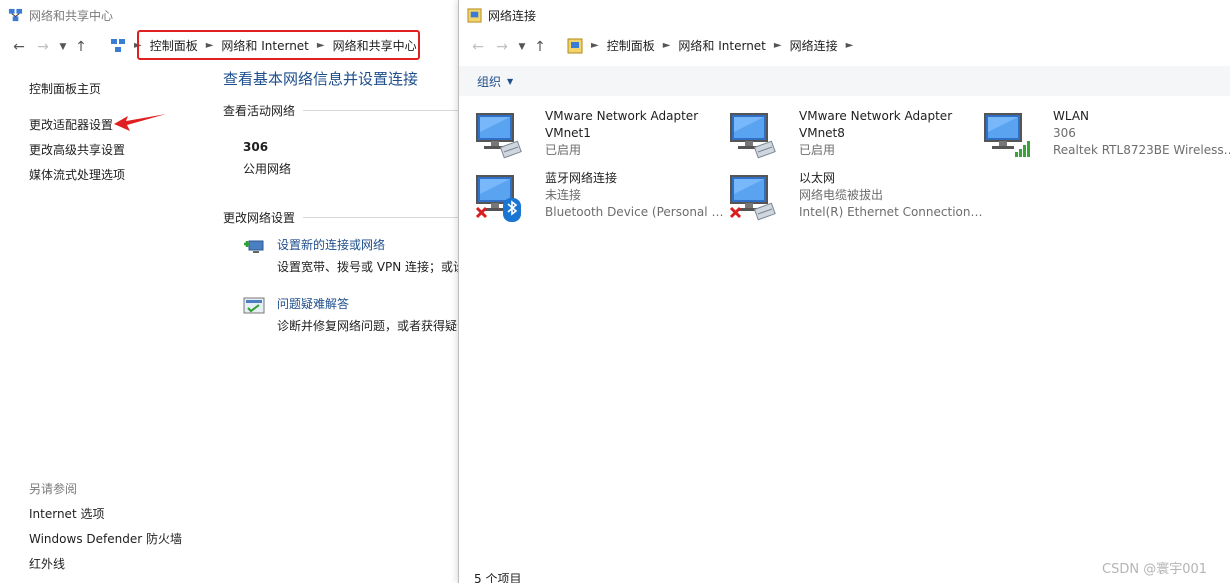 The height and width of the screenshot is (583, 1230). Describe the element at coordinates (1064, 133) in the screenshot. I see `adapter-status: 306` at that location.